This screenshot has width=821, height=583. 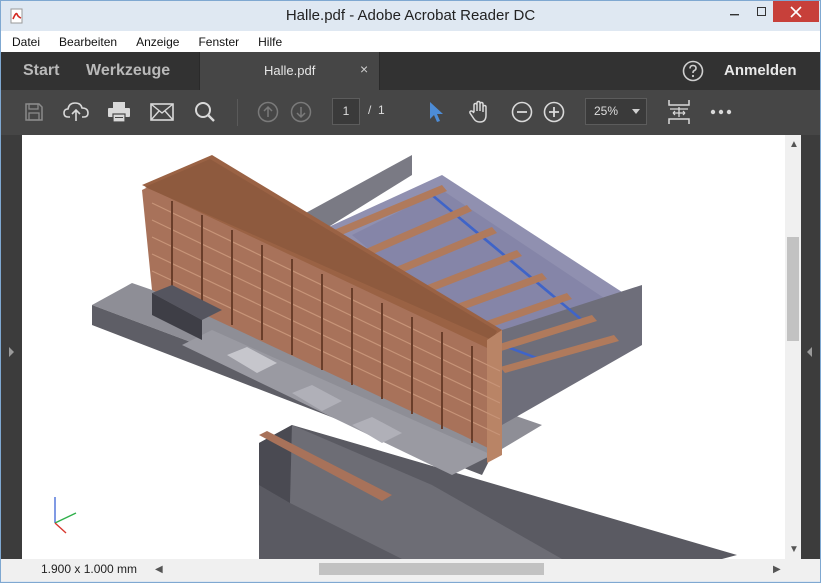 I want to click on close-icon, so click(x=796, y=11).